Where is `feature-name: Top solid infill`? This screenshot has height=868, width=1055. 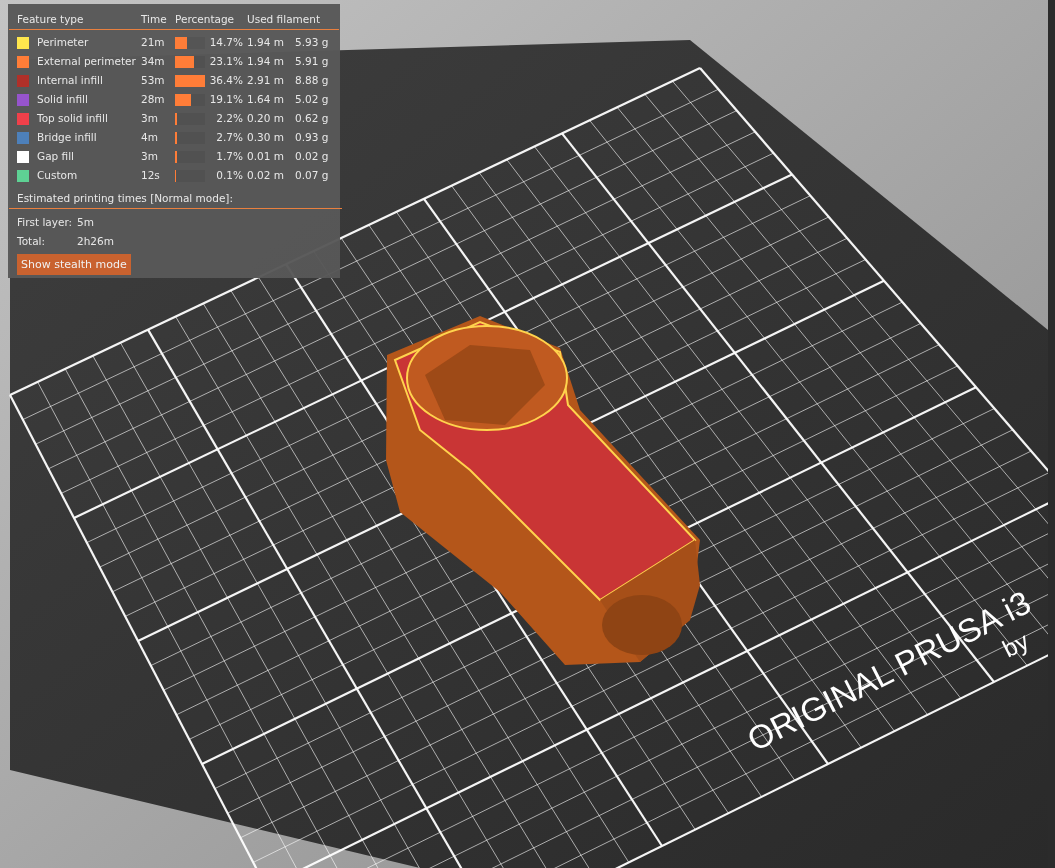 feature-name: Top solid infill is located at coordinates (73, 118).